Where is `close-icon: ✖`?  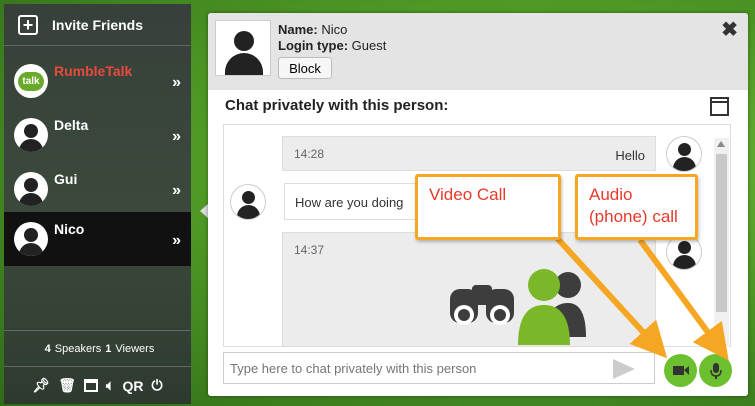 close-icon: ✖ is located at coordinates (729, 29).